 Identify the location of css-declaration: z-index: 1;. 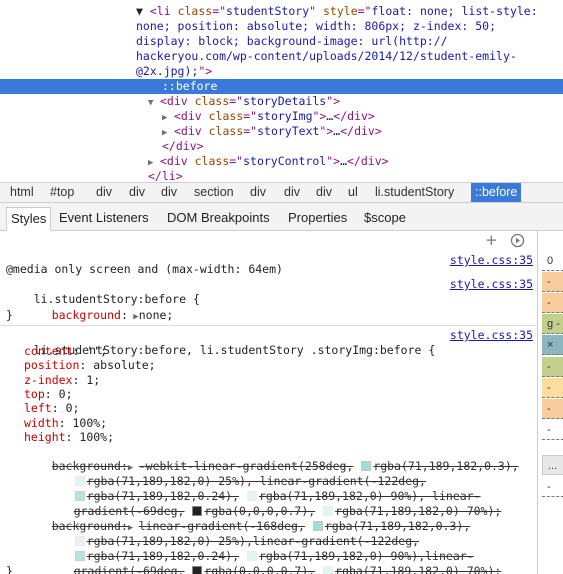
(280, 380).